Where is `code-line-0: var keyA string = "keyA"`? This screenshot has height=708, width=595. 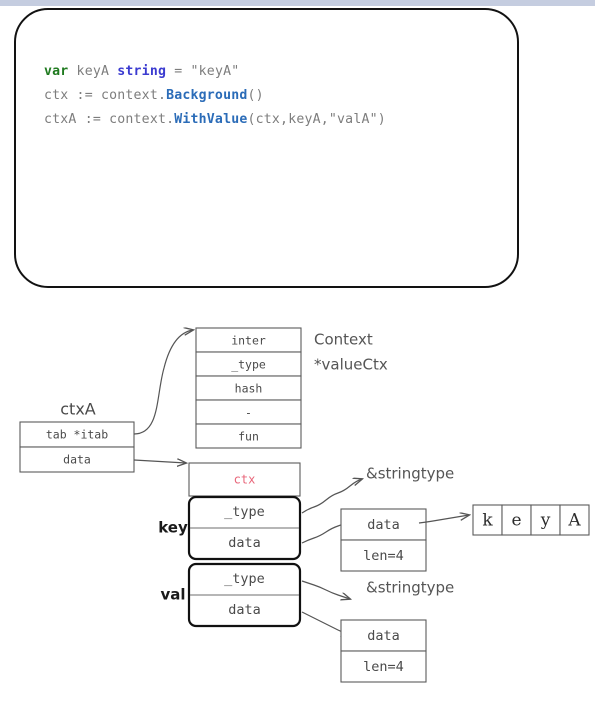 code-line-0: var keyA string = "keyA" is located at coordinates (215, 72).